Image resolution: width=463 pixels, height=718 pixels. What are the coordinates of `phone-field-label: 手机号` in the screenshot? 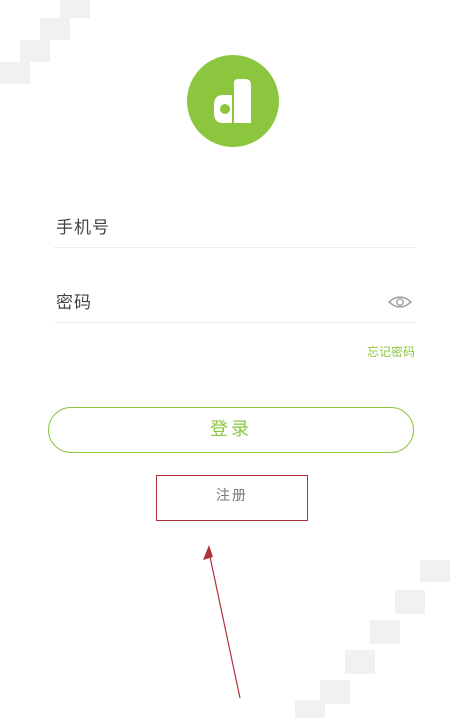 It's located at (83, 228).